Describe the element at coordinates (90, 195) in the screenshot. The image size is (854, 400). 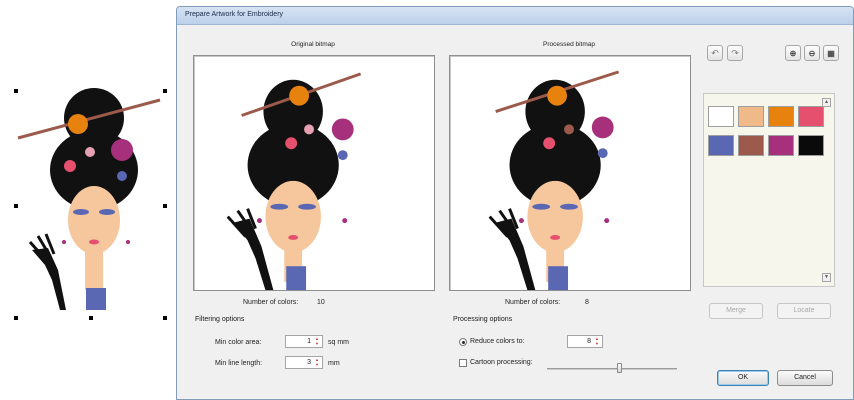
I see `artwork-illustration` at that location.